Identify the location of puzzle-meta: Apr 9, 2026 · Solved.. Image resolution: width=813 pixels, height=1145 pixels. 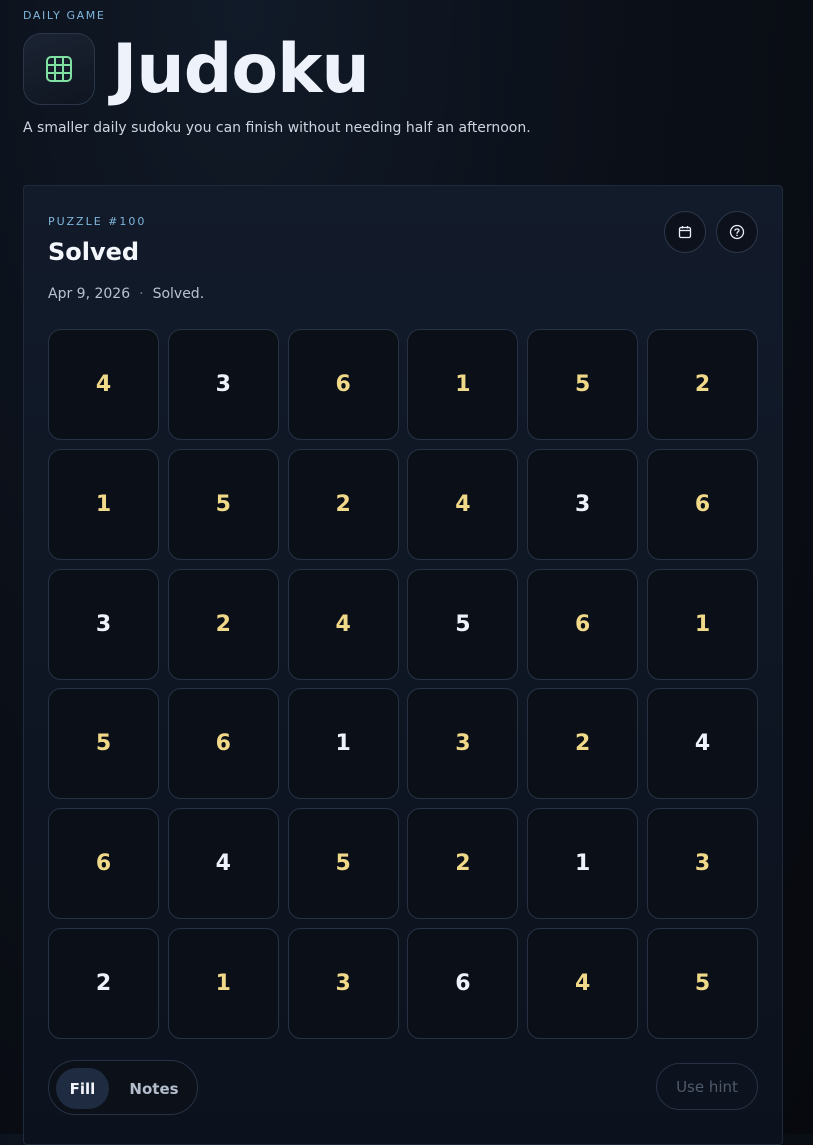
(126, 294).